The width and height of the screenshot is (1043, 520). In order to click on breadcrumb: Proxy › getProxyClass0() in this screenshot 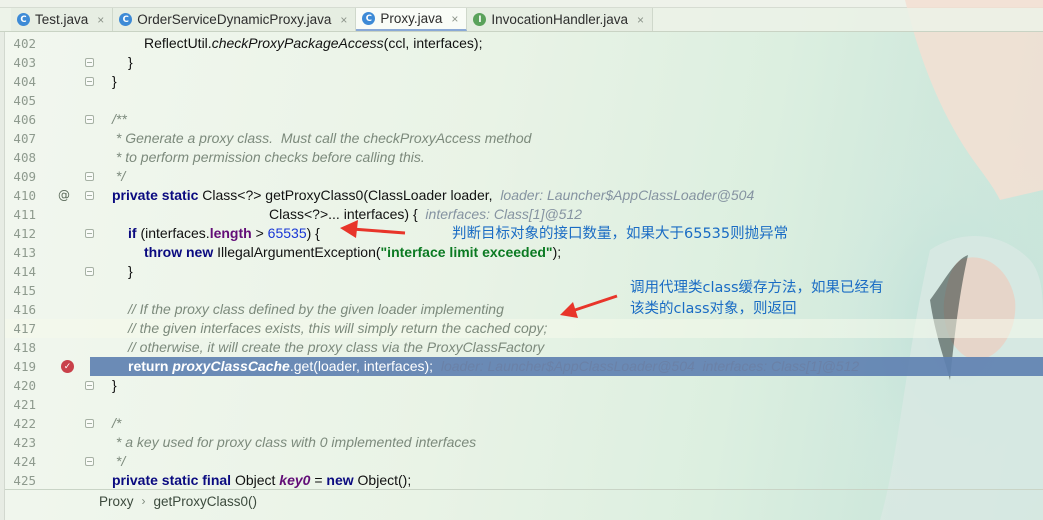, I will do `click(178, 501)`.